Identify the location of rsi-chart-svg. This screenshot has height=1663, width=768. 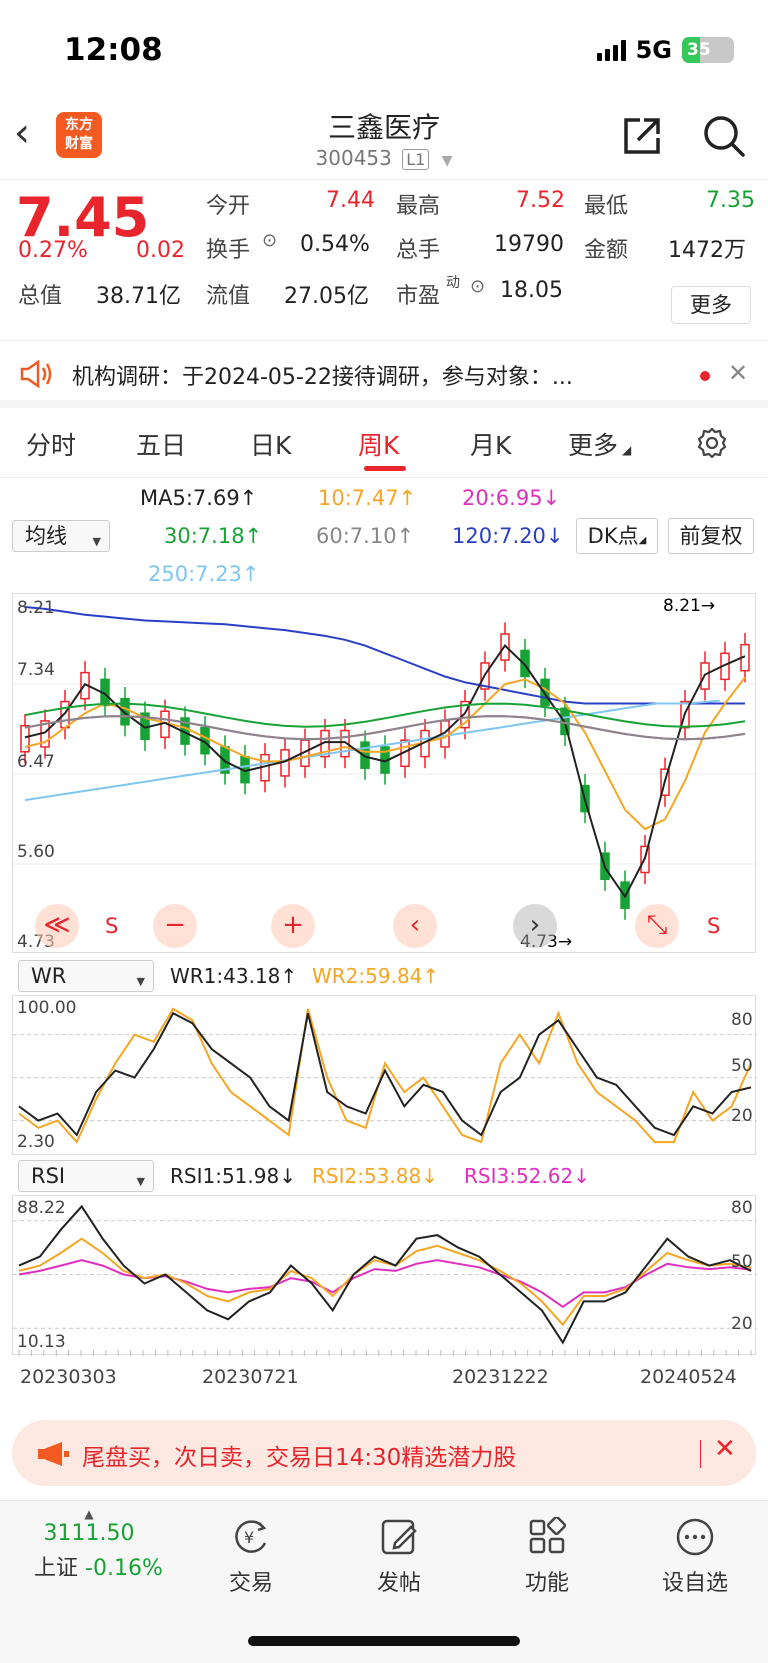
(385, 1280).